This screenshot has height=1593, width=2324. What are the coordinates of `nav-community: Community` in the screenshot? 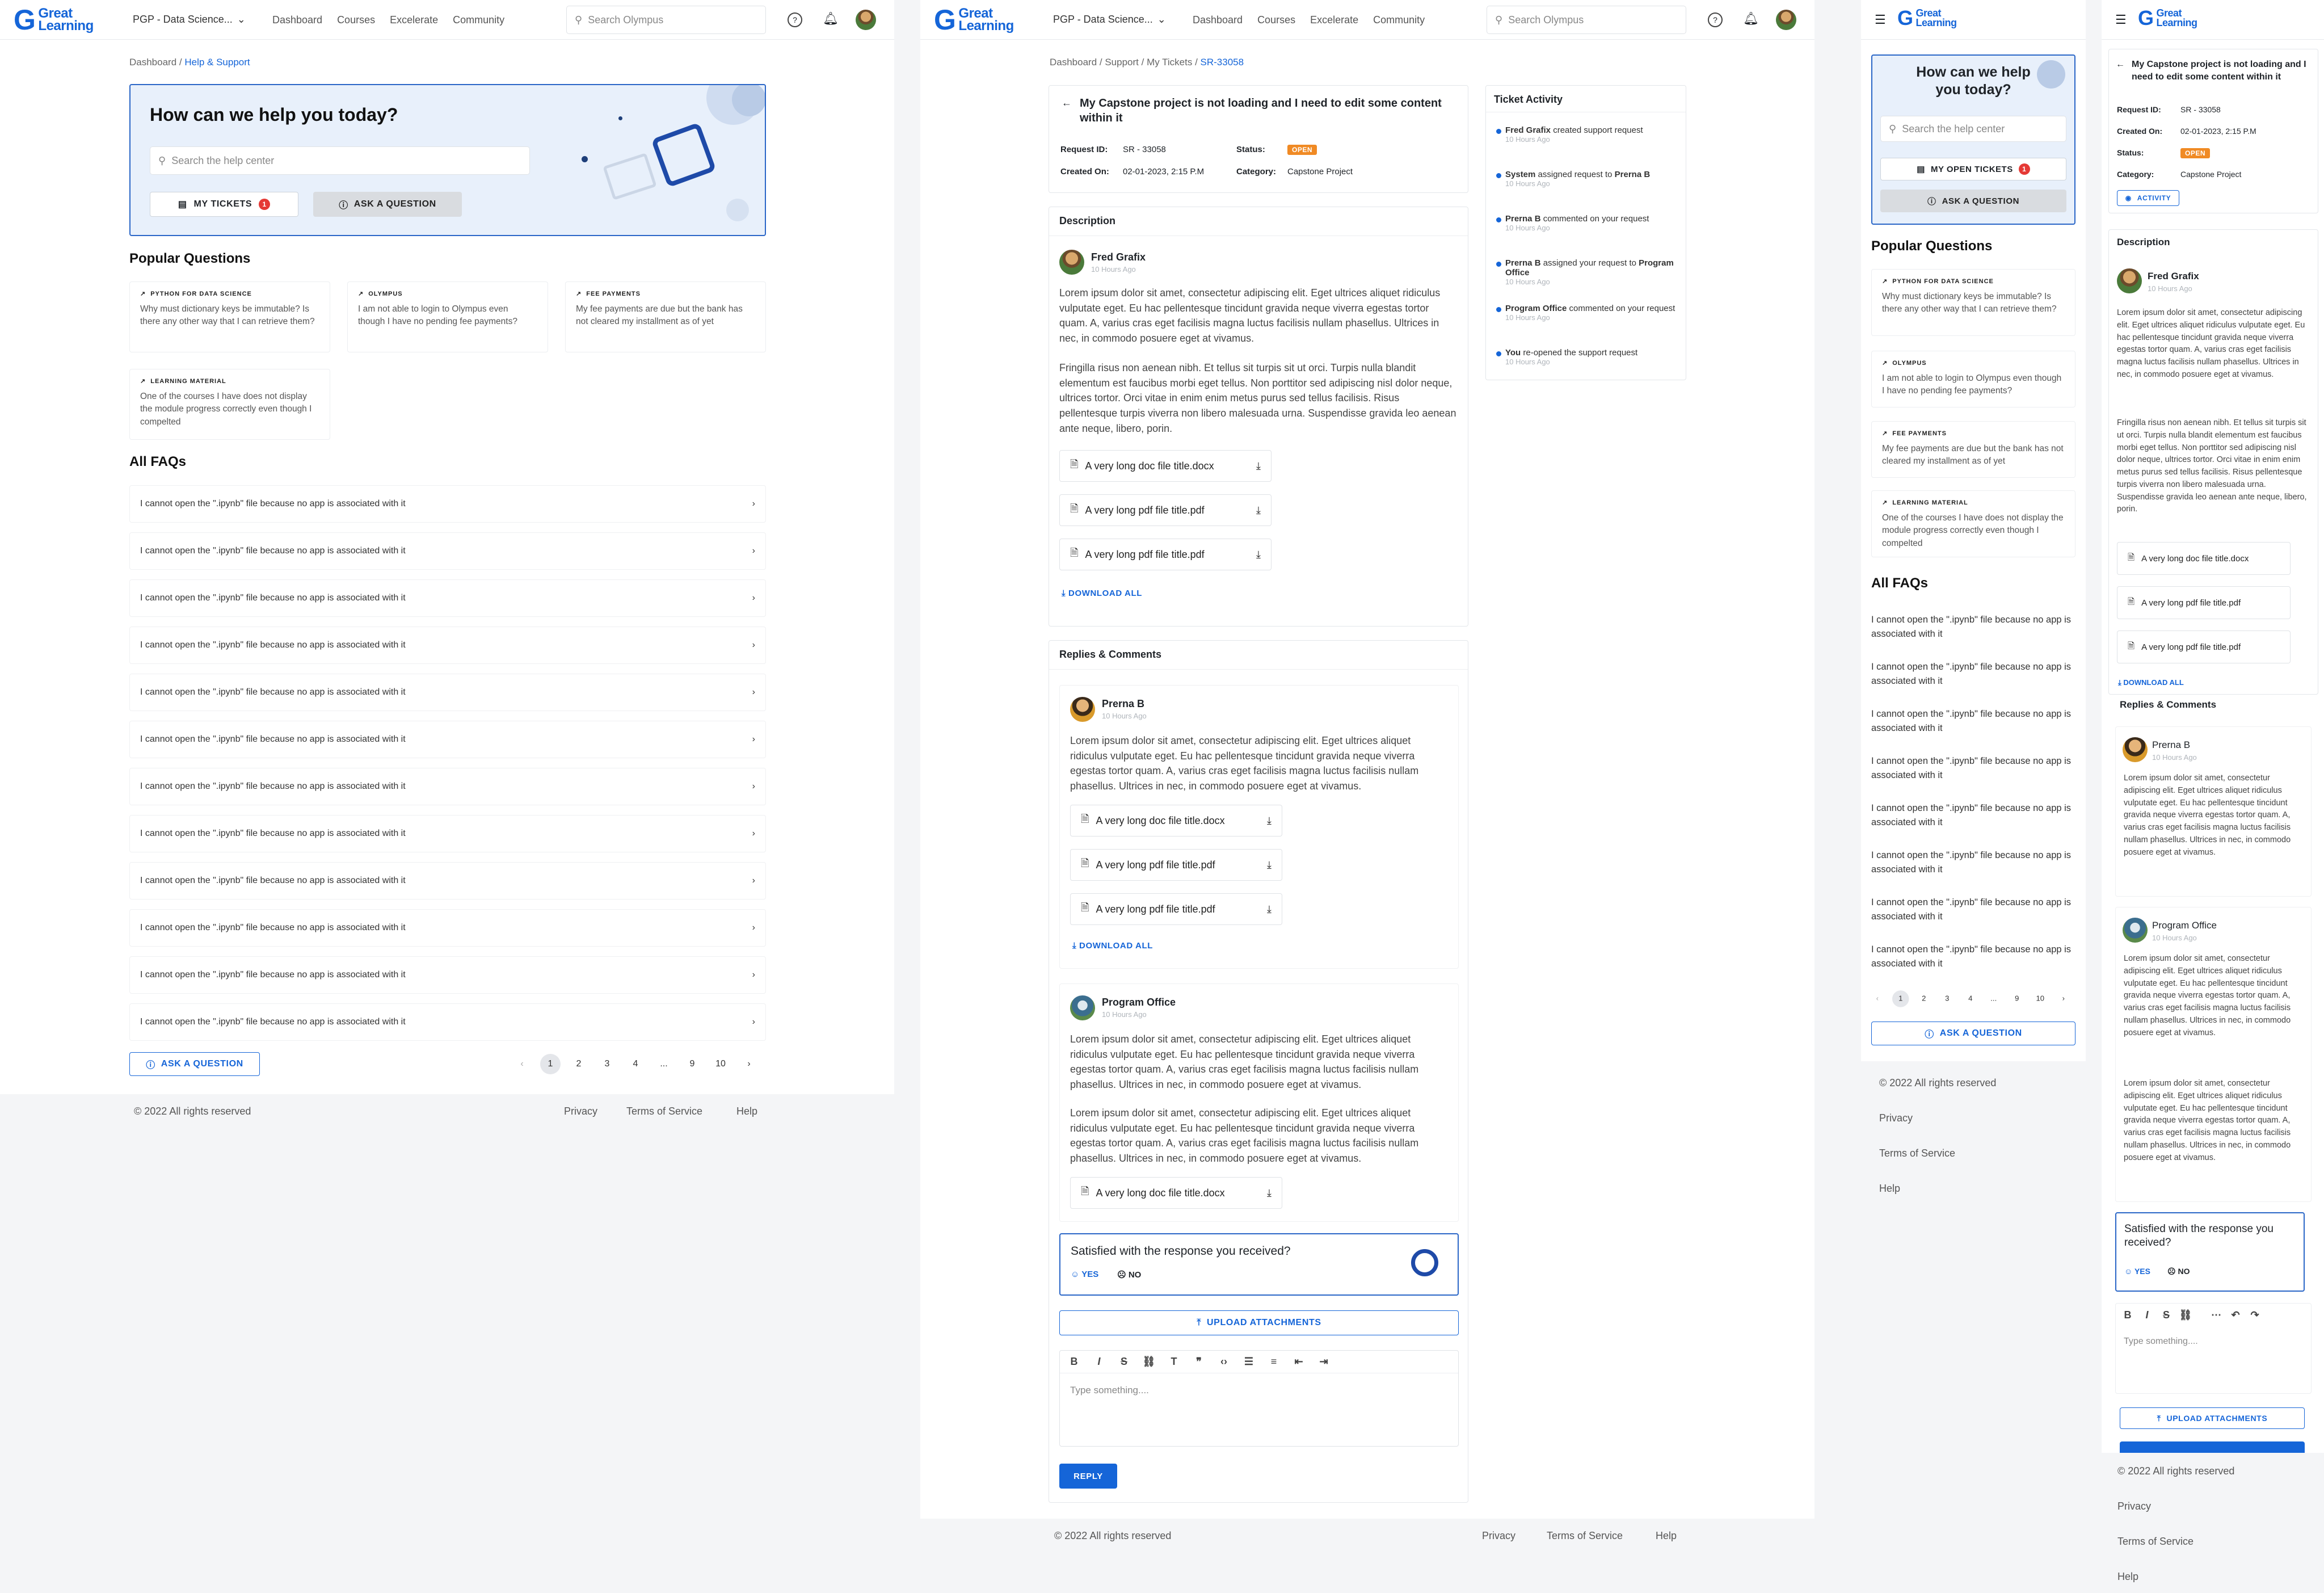 It's located at (479, 20).